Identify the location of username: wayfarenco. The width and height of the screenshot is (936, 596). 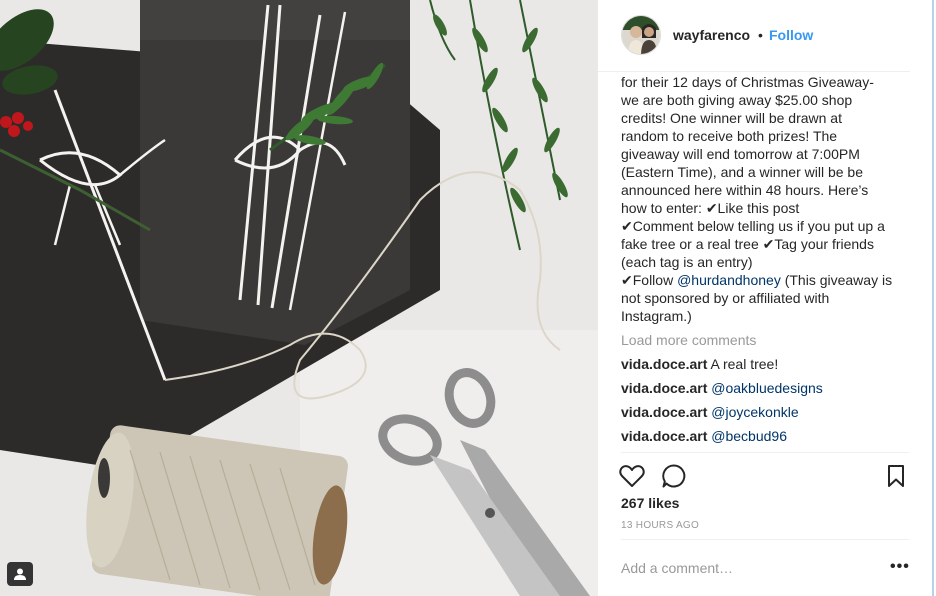
(711, 35).